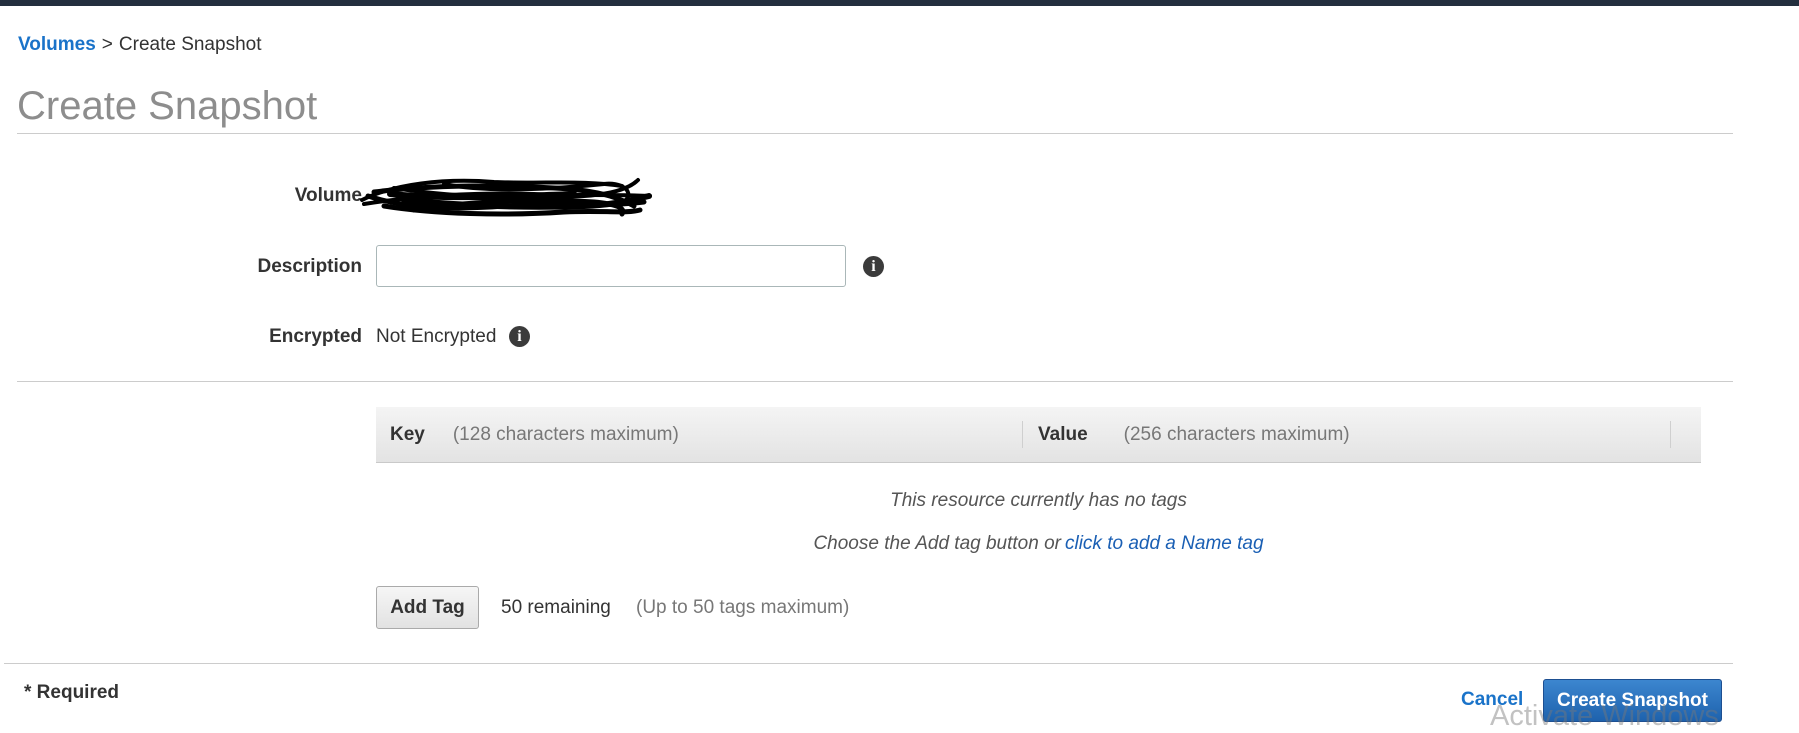 This screenshot has height=733, width=1799. I want to click on add-tag-instruction-text: Choose the Add tag button or, so click(937, 543).